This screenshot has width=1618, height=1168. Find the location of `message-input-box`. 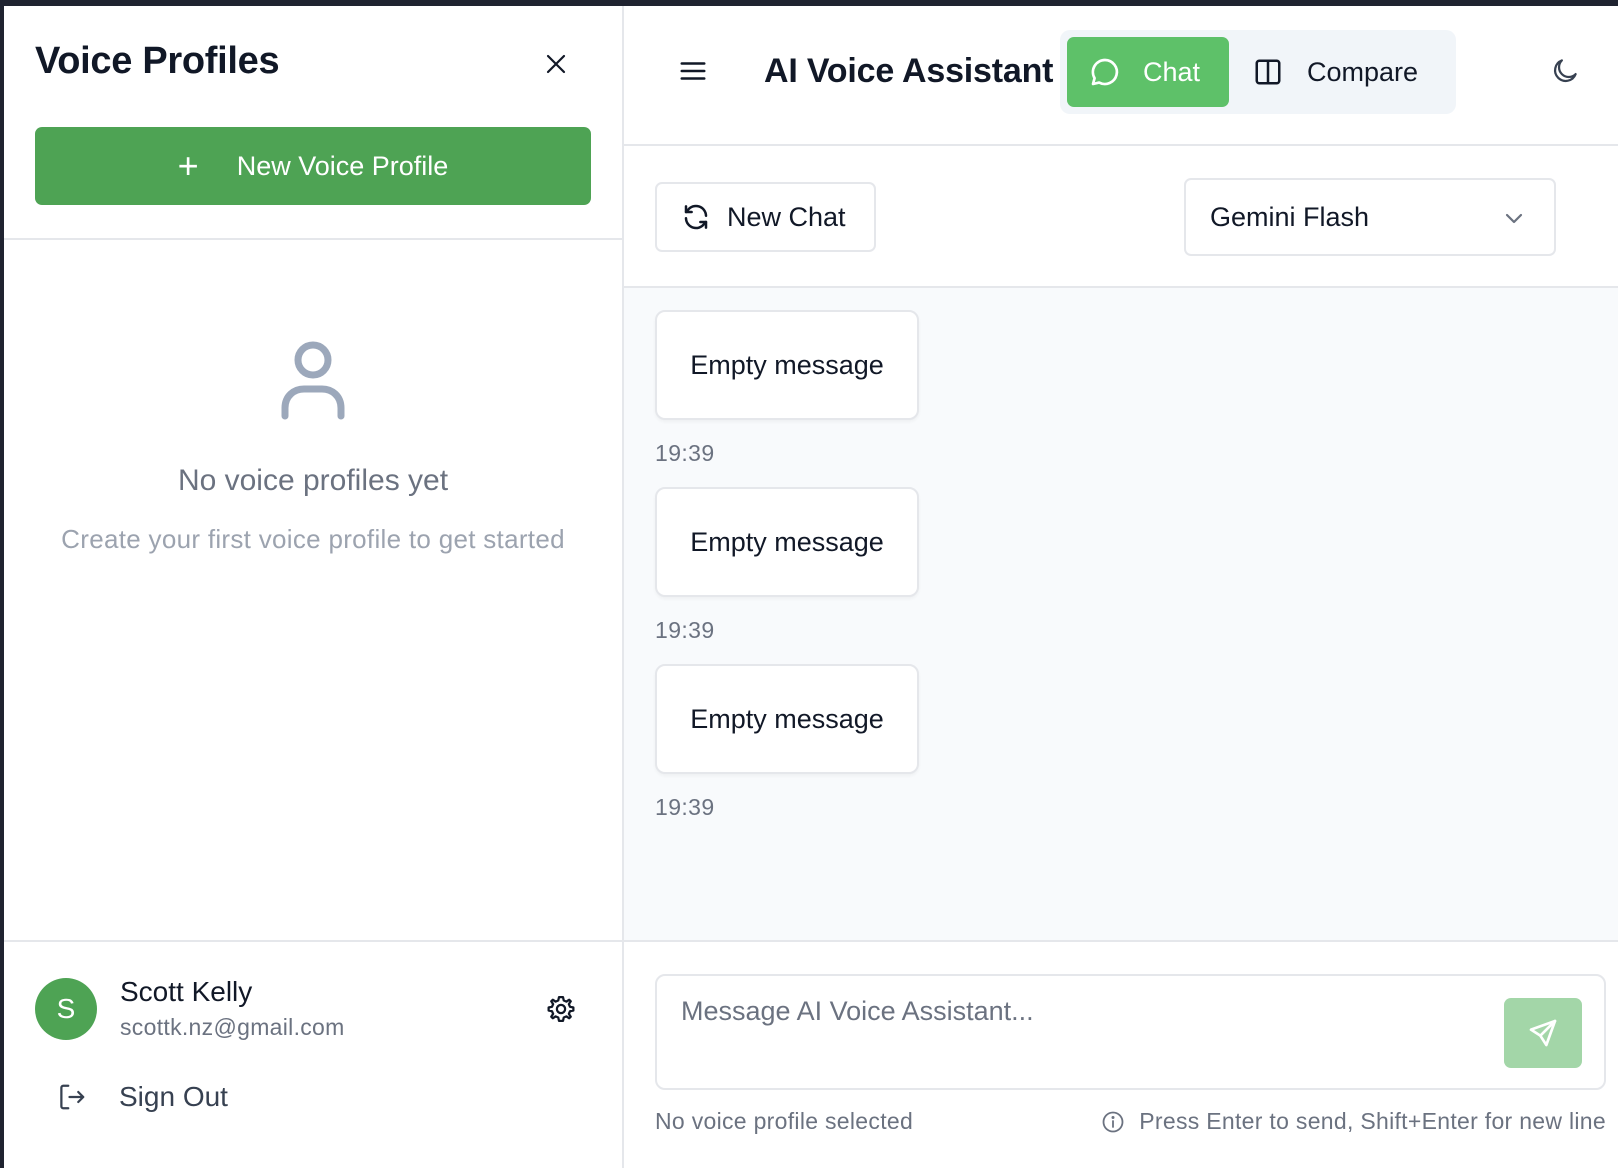

message-input-box is located at coordinates (1130, 1032).